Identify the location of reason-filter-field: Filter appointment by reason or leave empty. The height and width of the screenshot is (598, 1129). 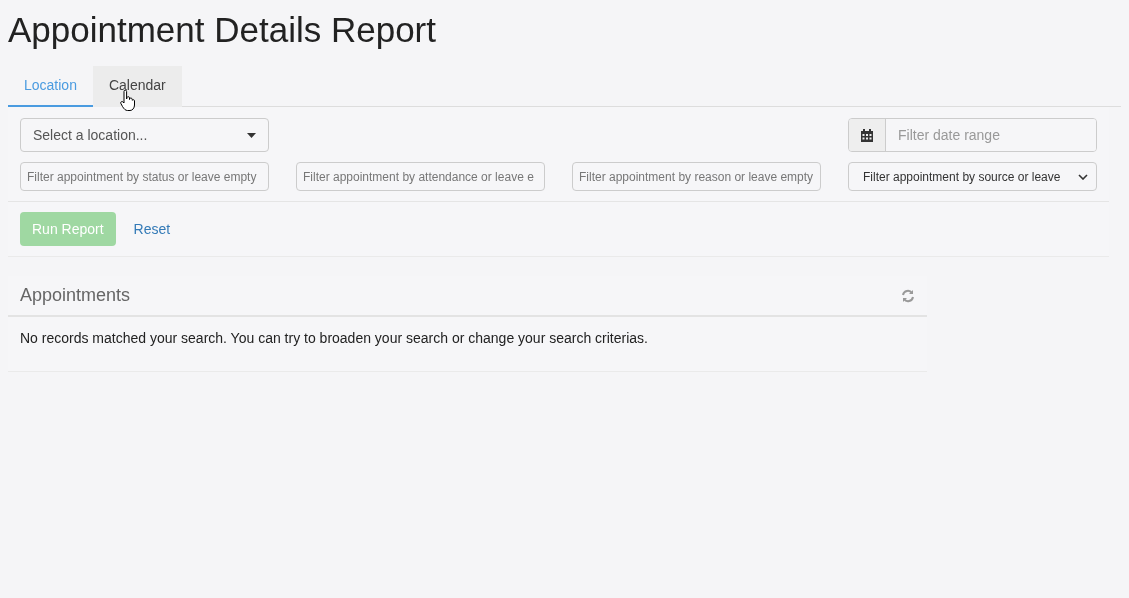
(696, 176).